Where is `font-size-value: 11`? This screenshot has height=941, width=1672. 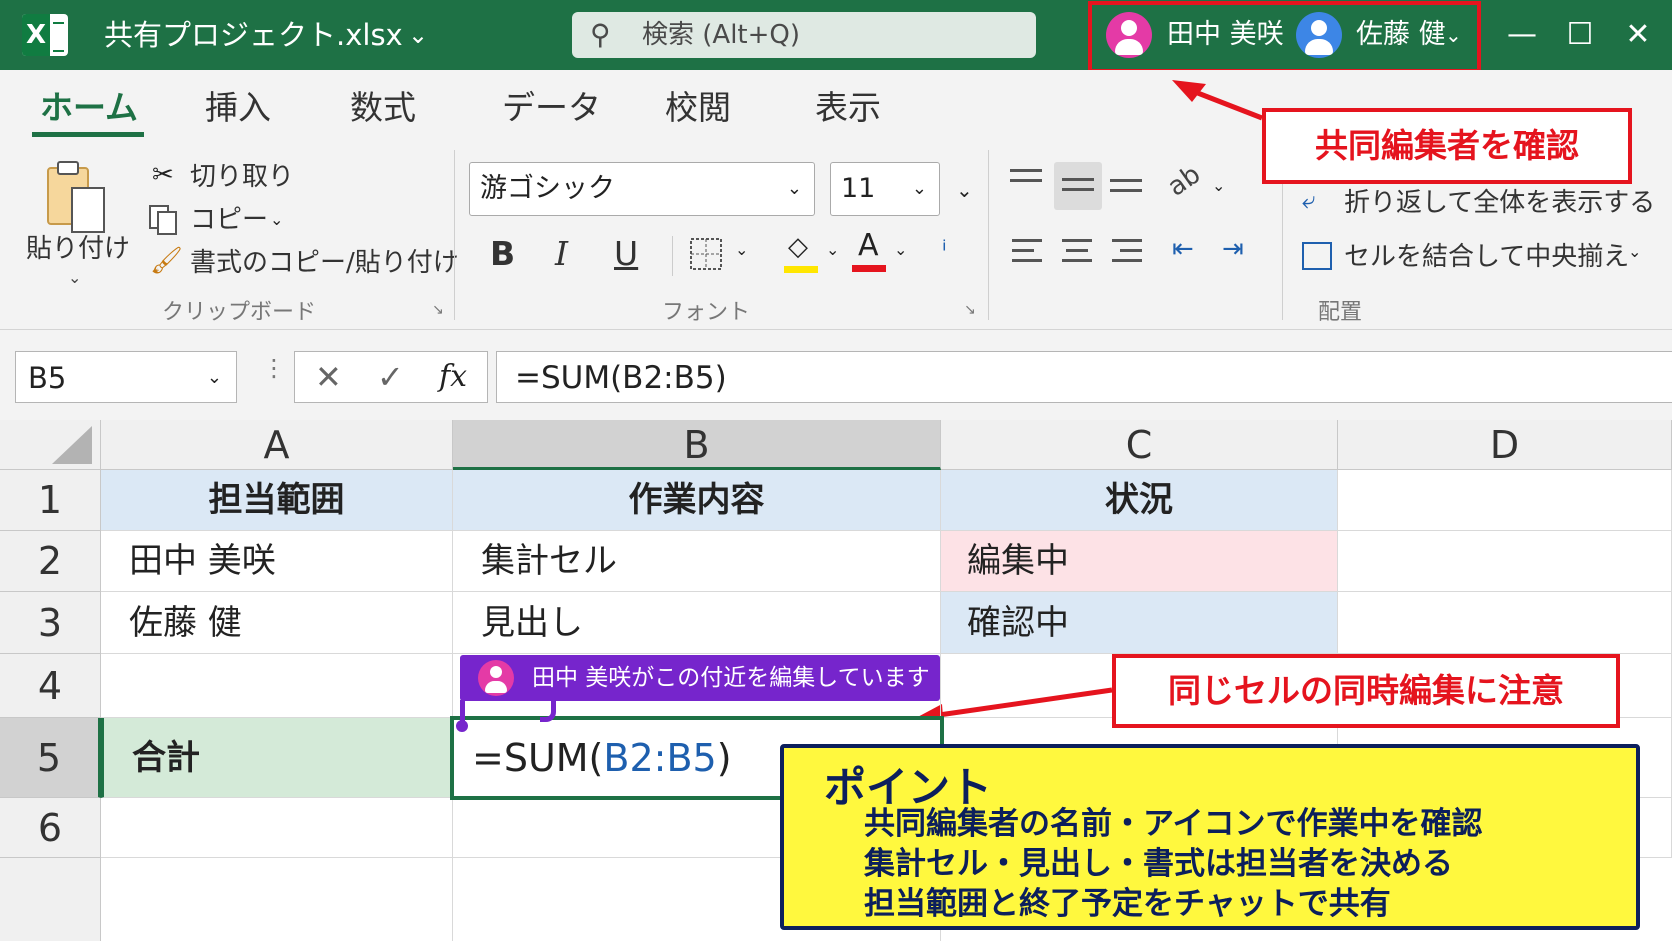
font-size-value: 11 is located at coordinates (858, 188).